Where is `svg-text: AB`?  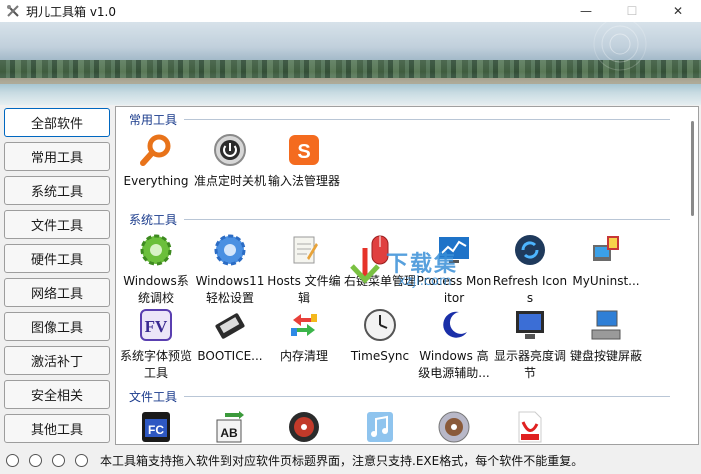 svg-text: AB is located at coordinates (229, 433).